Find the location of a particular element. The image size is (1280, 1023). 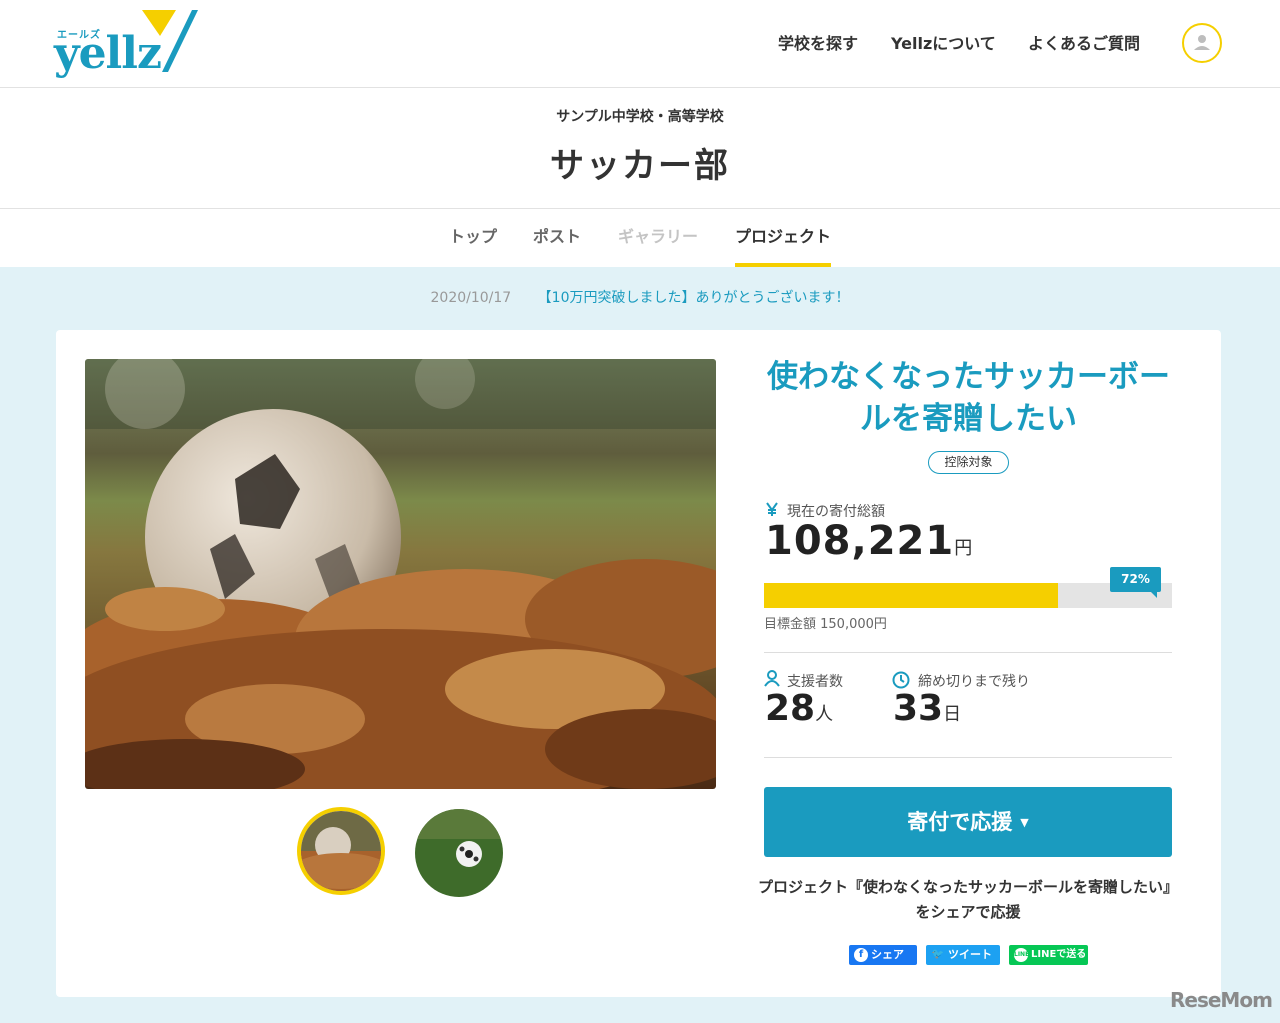

school-name: サンプル中学校・高等学校 is located at coordinates (640, 117).